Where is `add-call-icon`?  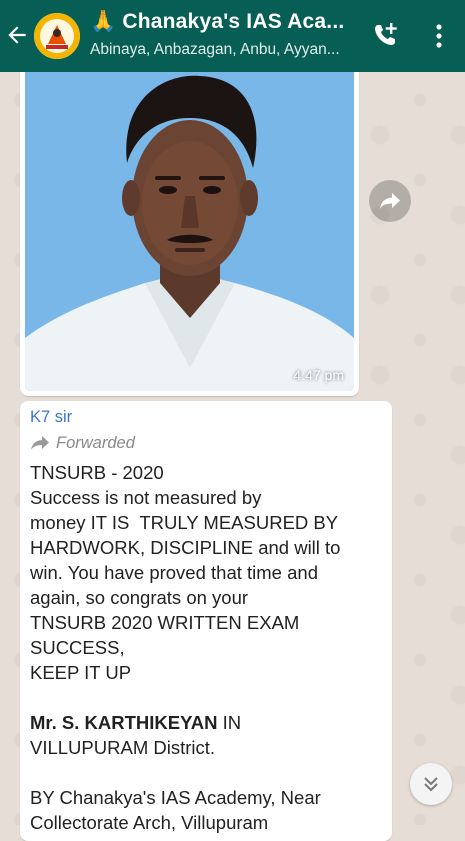
add-call-icon is located at coordinates (385, 35).